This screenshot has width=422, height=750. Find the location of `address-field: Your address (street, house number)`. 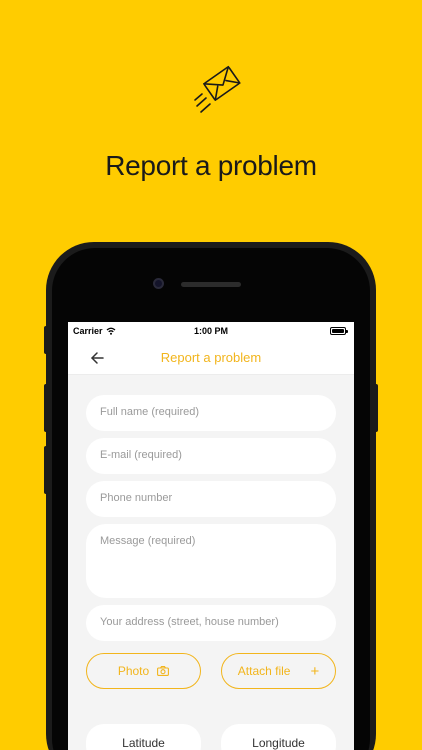

address-field: Your address (street, house number) is located at coordinates (211, 623).